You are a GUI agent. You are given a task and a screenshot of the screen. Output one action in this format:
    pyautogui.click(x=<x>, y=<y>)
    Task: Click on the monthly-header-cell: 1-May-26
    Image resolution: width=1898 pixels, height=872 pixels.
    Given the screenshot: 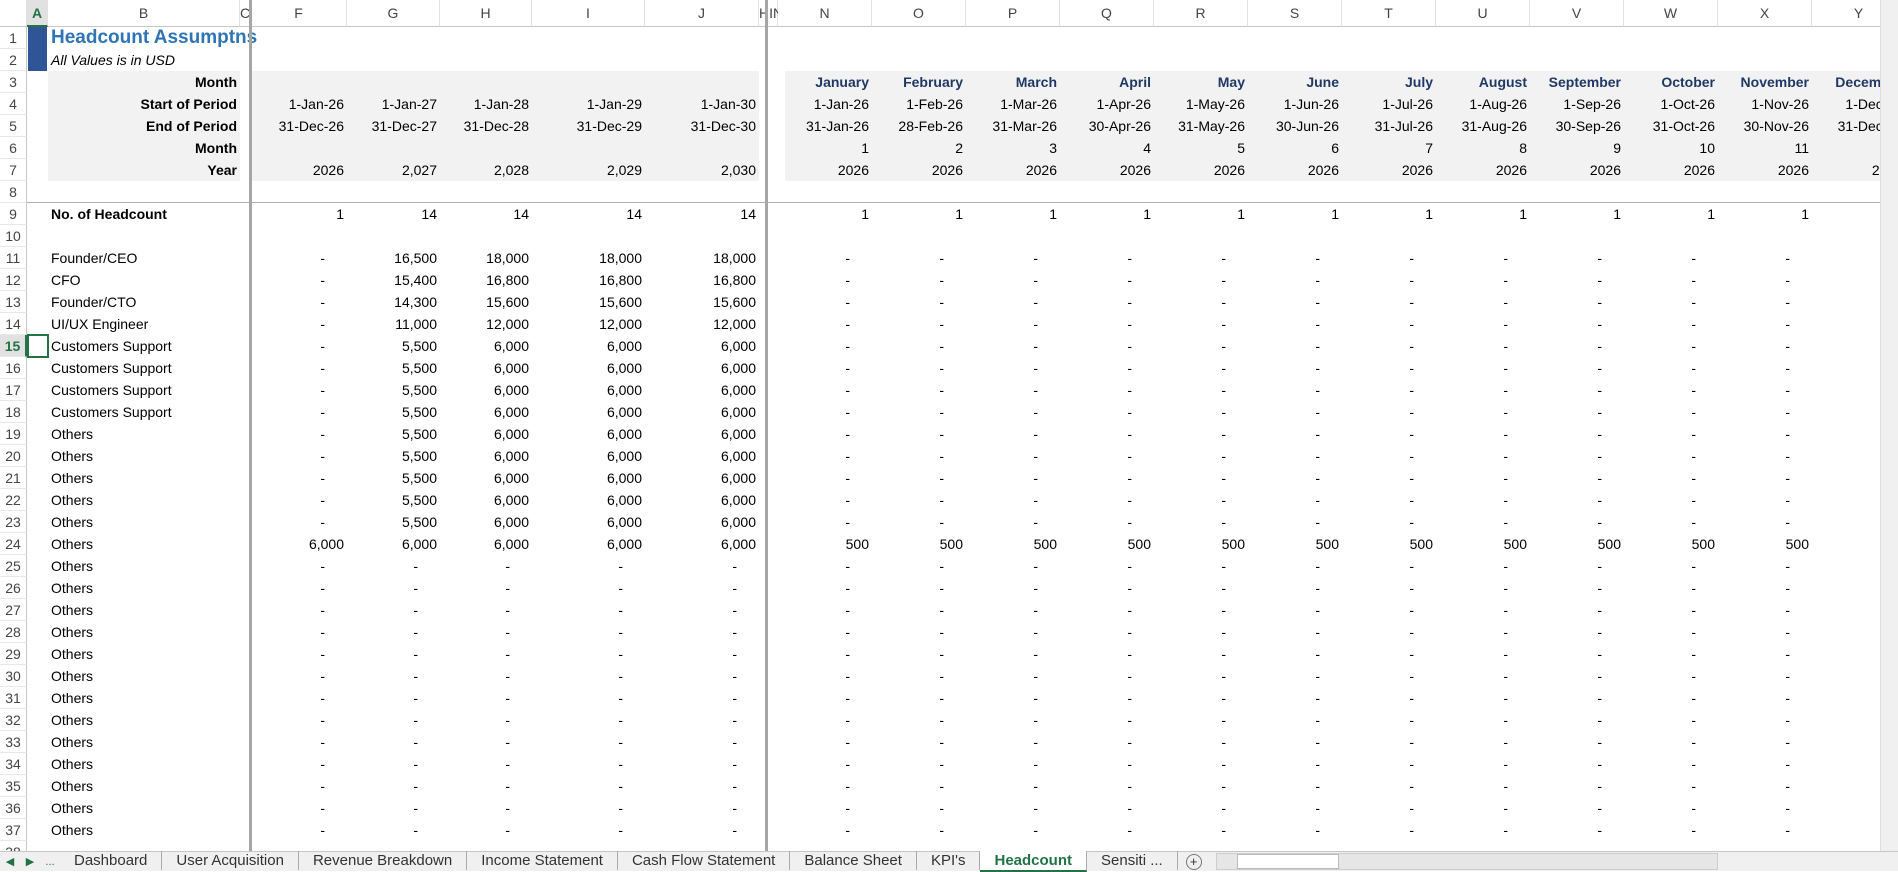 What is the action you would take?
    pyautogui.click(x=1201, y=104)
    